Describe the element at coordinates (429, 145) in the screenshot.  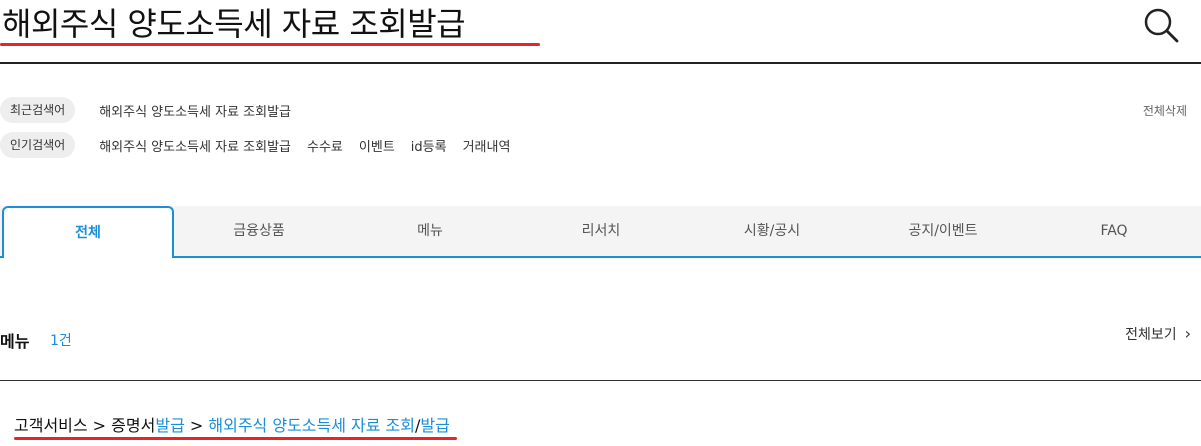
I see `popular-keyword-item: id등록` at that location.